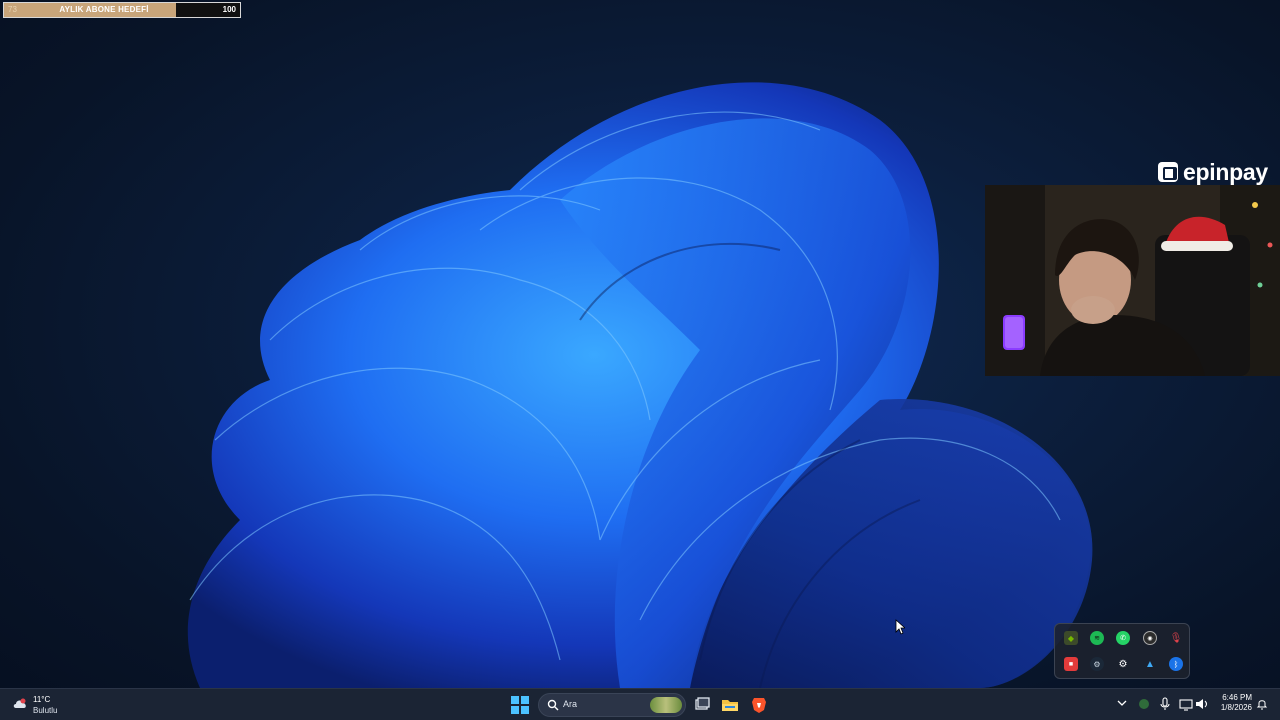  I want to click on taskbar-clock: 6:46 PM 1/8/2026, so click(1230, 703).